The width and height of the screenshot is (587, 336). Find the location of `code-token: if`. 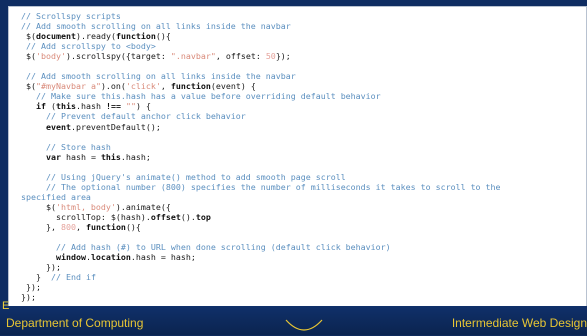

code-token: if is located at coordinates (33, 106).